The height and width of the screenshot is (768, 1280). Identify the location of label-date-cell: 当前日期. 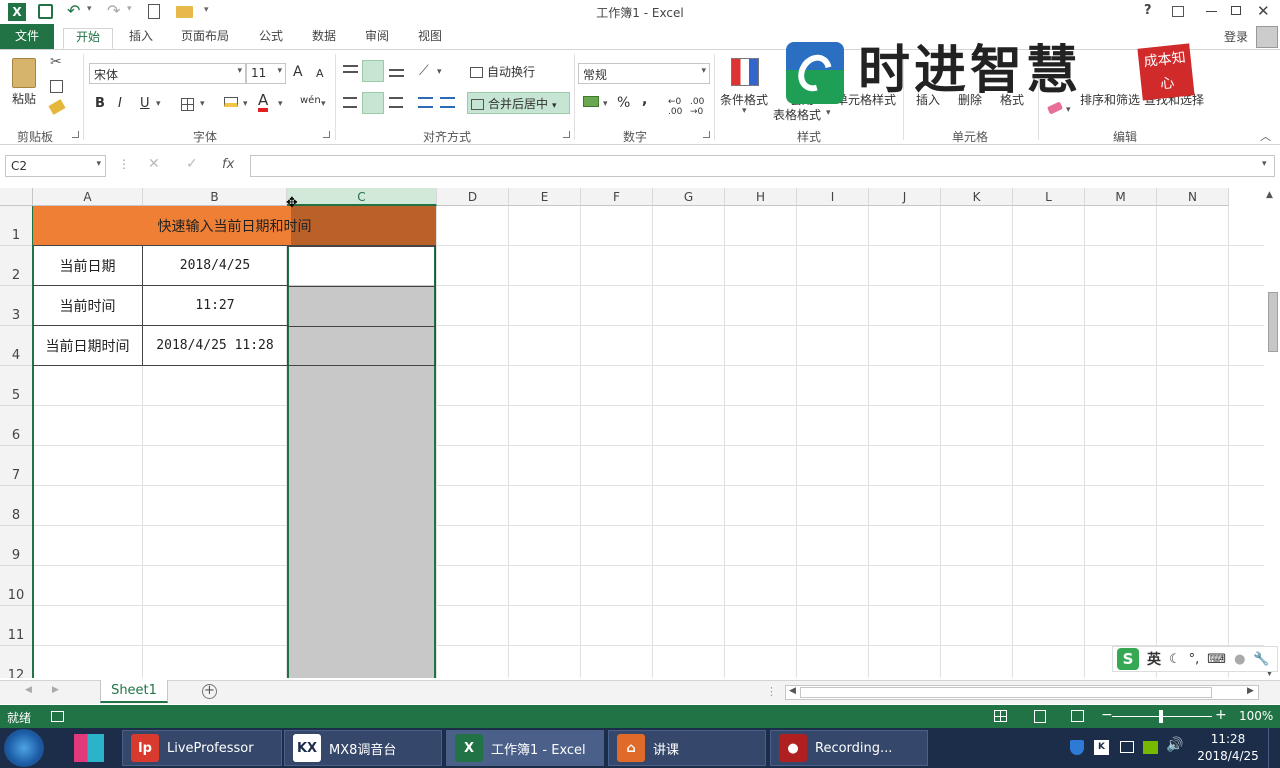
(88, 266).